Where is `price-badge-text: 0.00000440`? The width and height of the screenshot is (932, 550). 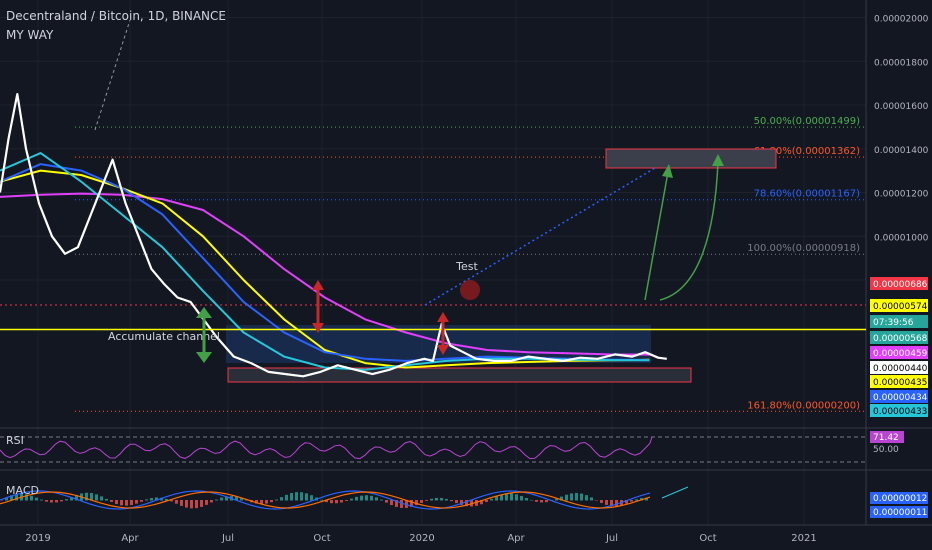
price-badge-text: 0.00000440 is located at coordinates (900, 369).